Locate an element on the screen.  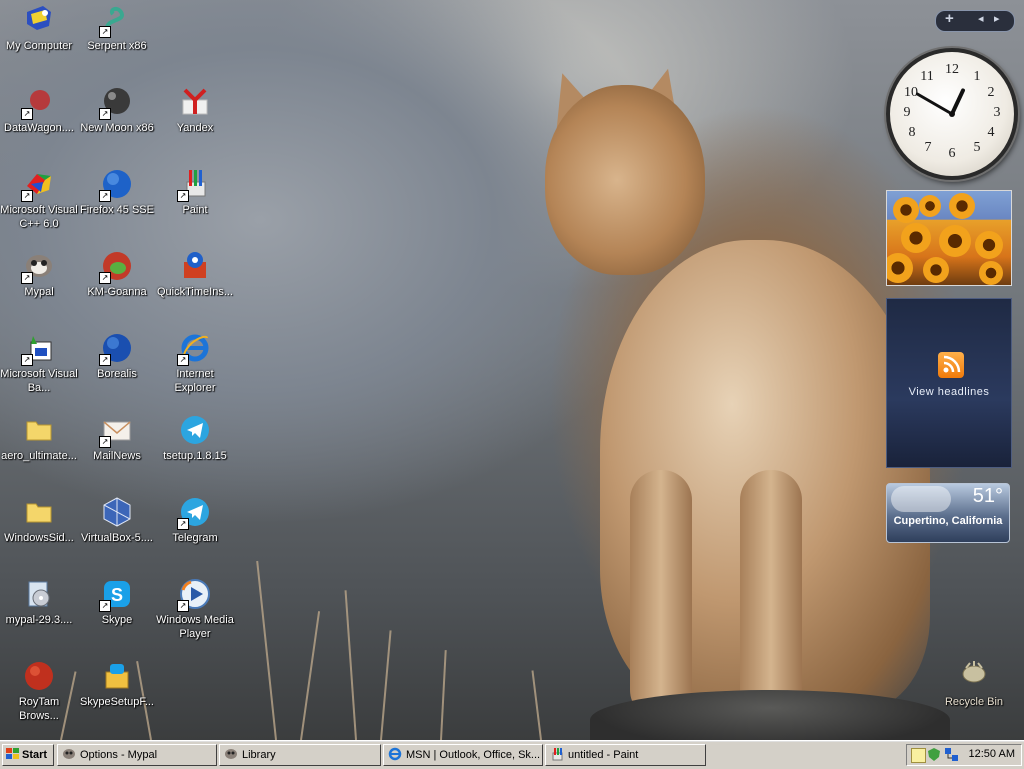
desktop-icon-telegram-setup: tsetup.1.8.15 is located at coordinates (195, 438).